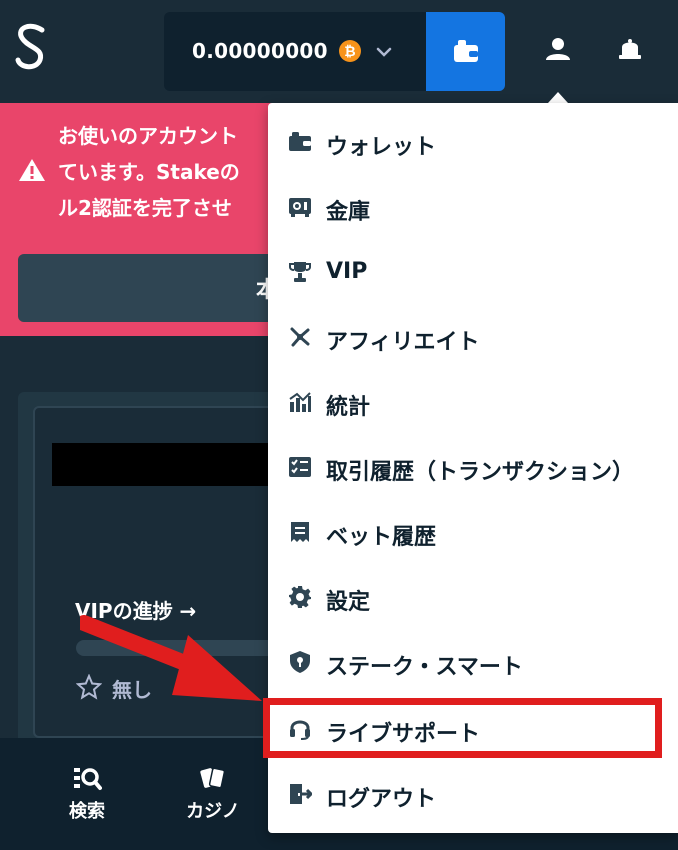  I want to click on balance-selector: 0.00000000 ₿, so click(295, 51).